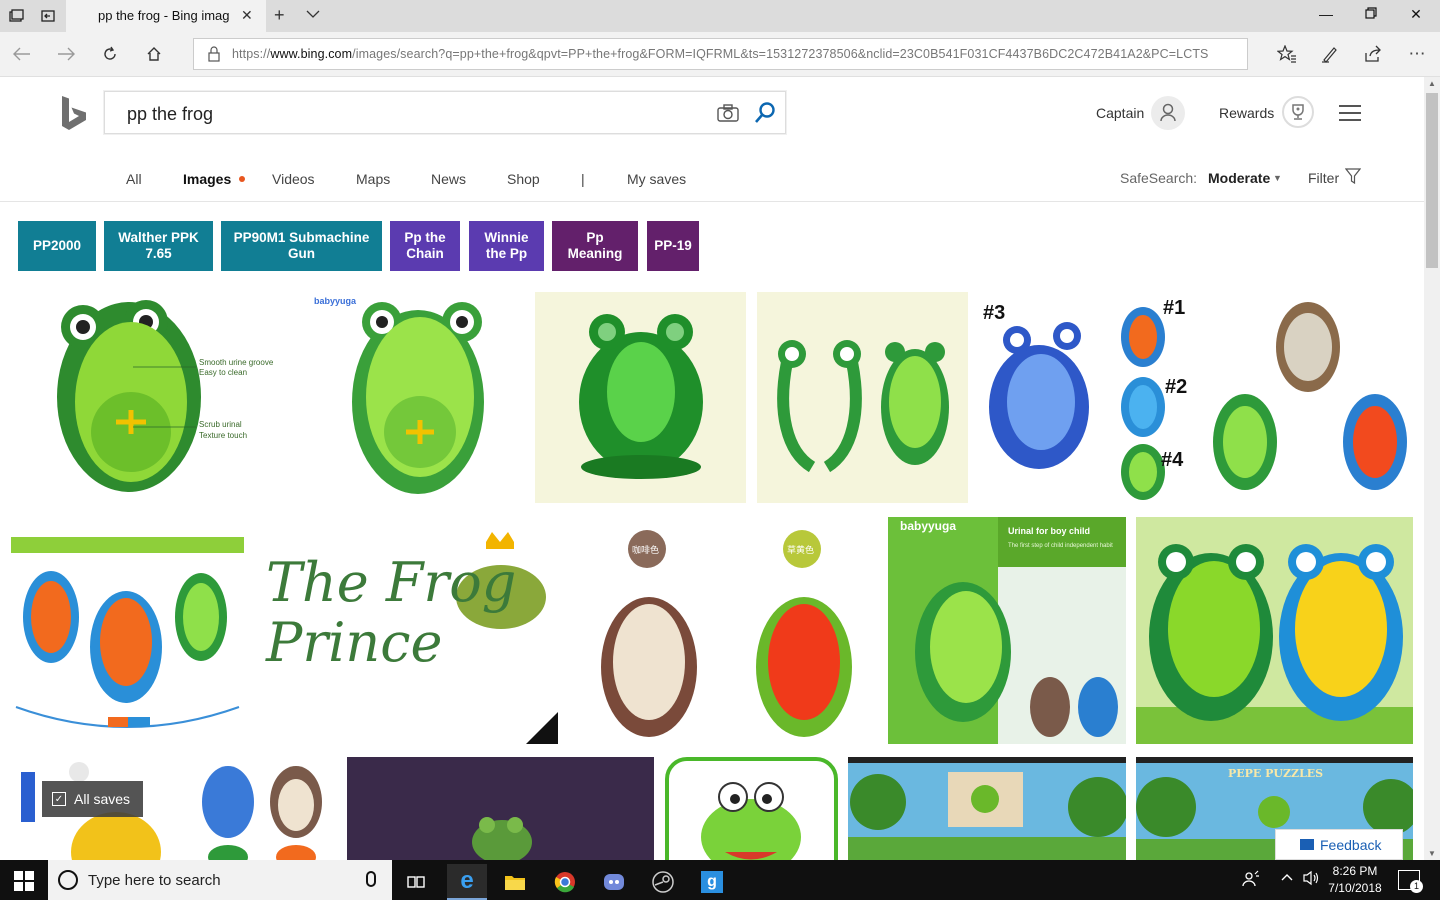 This screenshot has width=1440, height=900. I want to click on hamburger-menu-icon, so click(1350, 113).